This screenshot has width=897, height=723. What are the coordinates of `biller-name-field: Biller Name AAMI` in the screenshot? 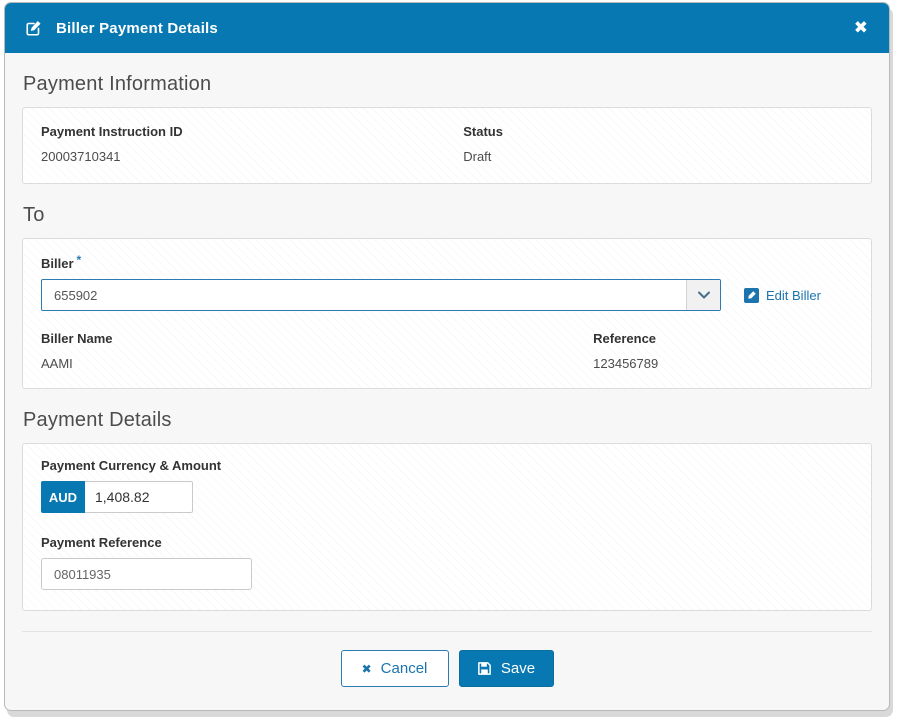 It's located at (317, 351).